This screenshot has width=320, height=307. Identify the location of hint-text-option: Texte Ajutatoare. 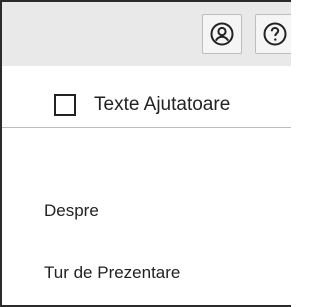
(146, 105).